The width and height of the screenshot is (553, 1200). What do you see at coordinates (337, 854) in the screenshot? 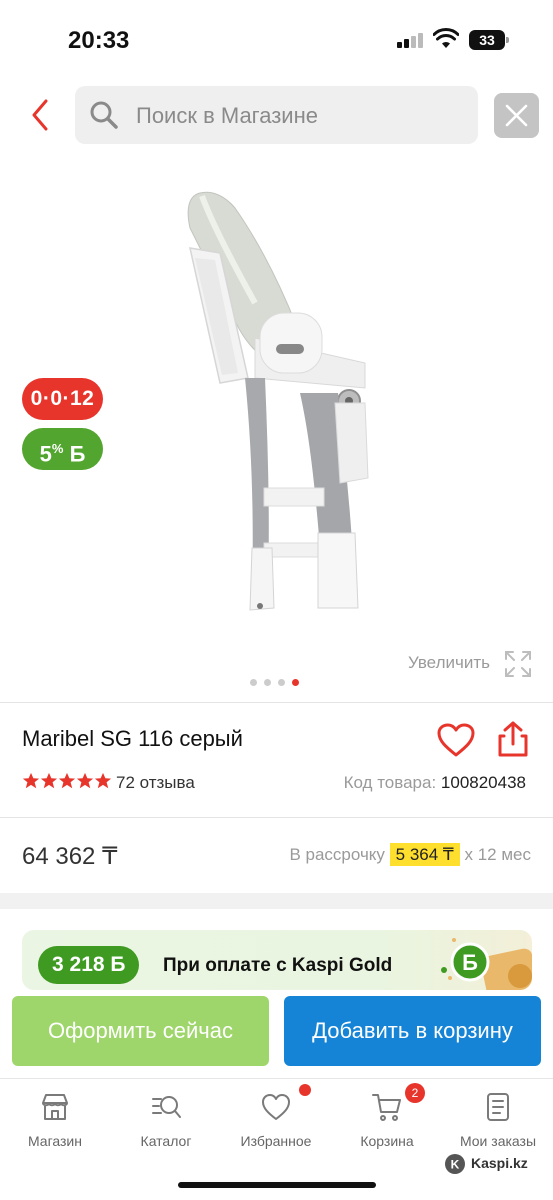
I see `installment-label: В рассрочку` at bounding box center [337, 854].